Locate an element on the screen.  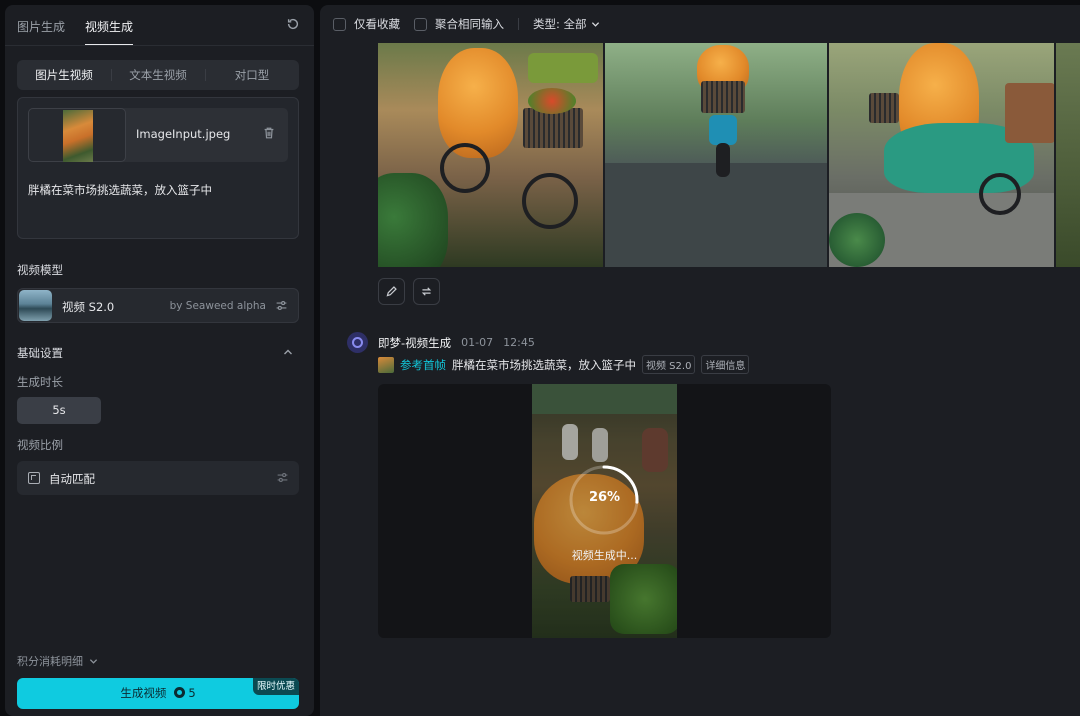
aspect-ratio-icon is located at coordinates (34, 478).